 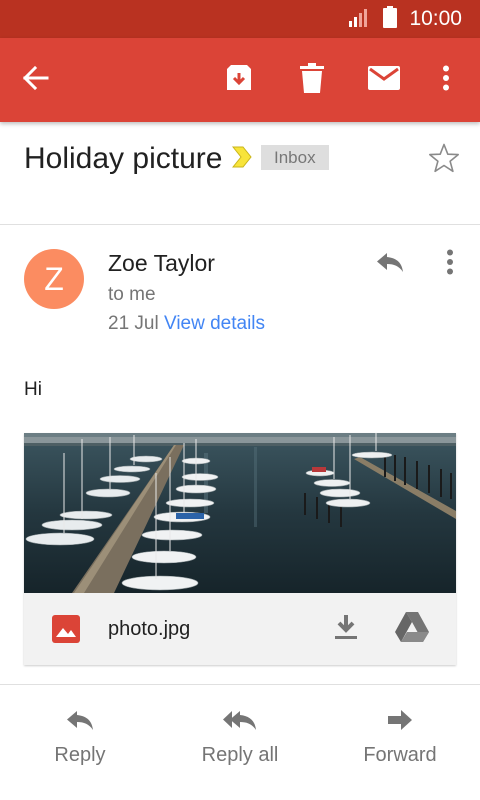 I want to click on message-body: Hi, so click(x=33, y=389).